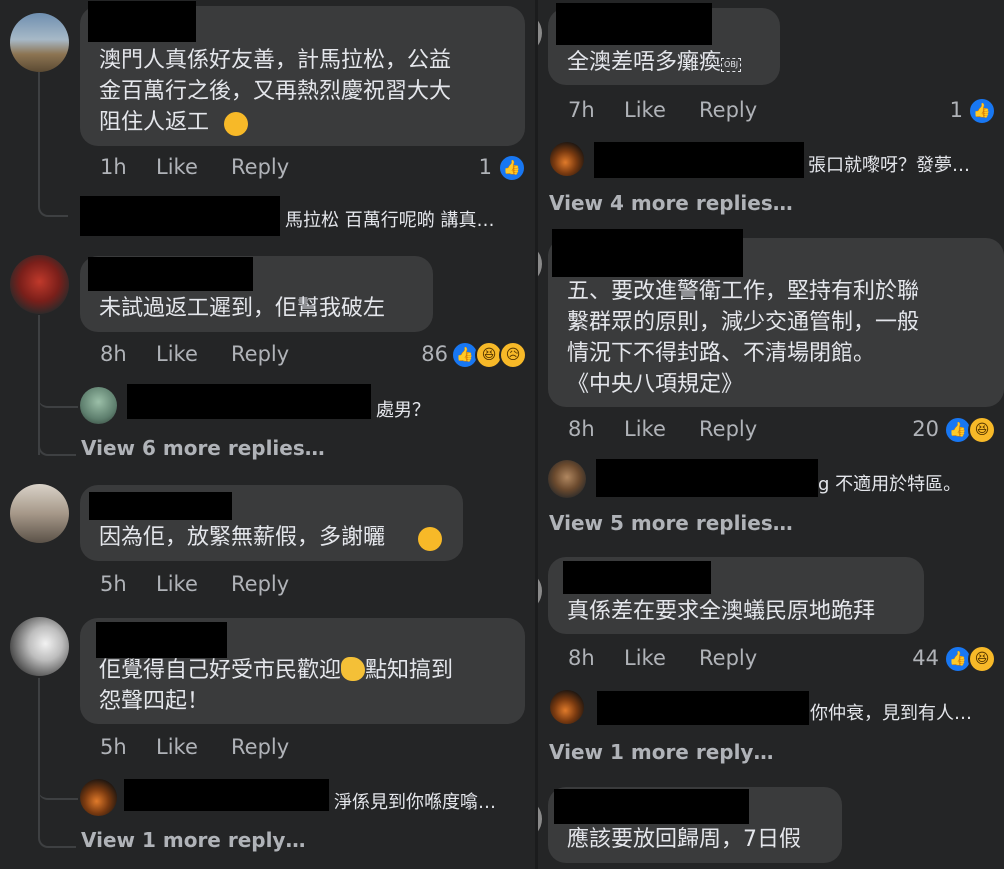  I want to click on smirking-emoji-icon, so click(430, 539).